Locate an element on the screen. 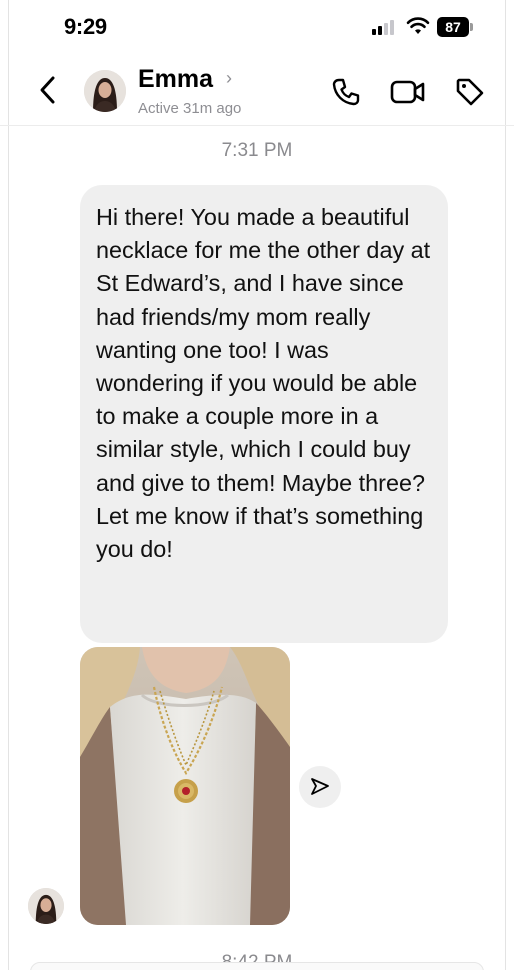 The width and height of the screenshot is (514, 970). timestamp: 7:31 PM is located at coordinates (257, 150).